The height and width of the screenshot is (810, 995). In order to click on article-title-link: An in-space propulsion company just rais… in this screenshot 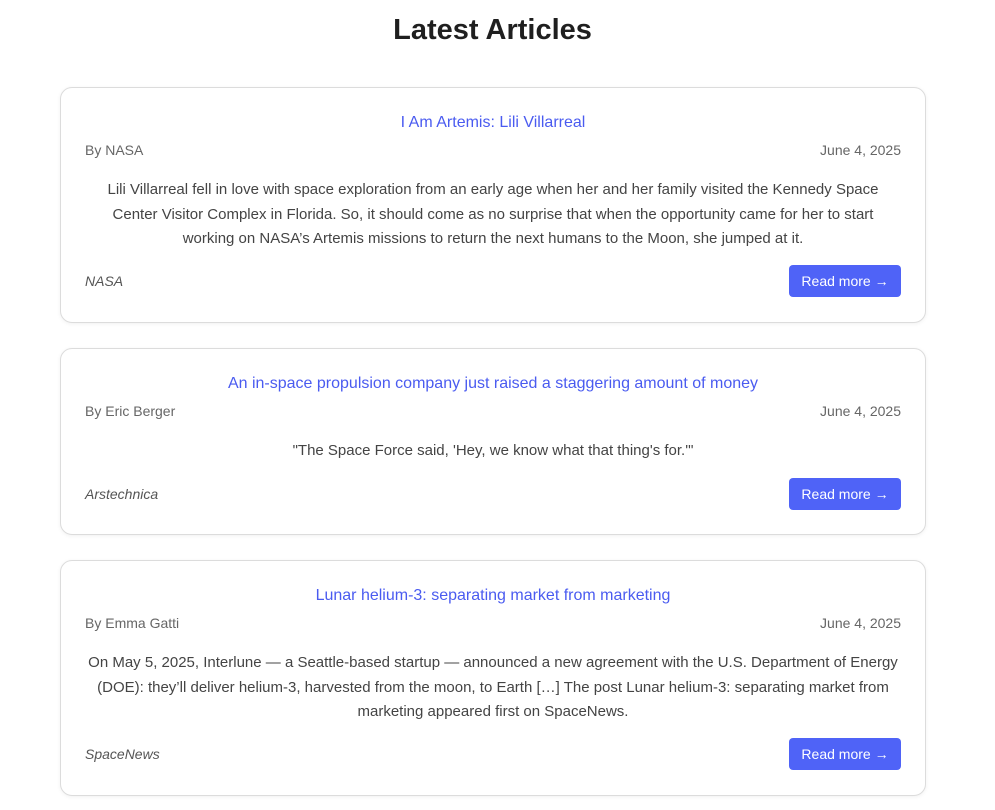, I will do `click(493, 384)`.